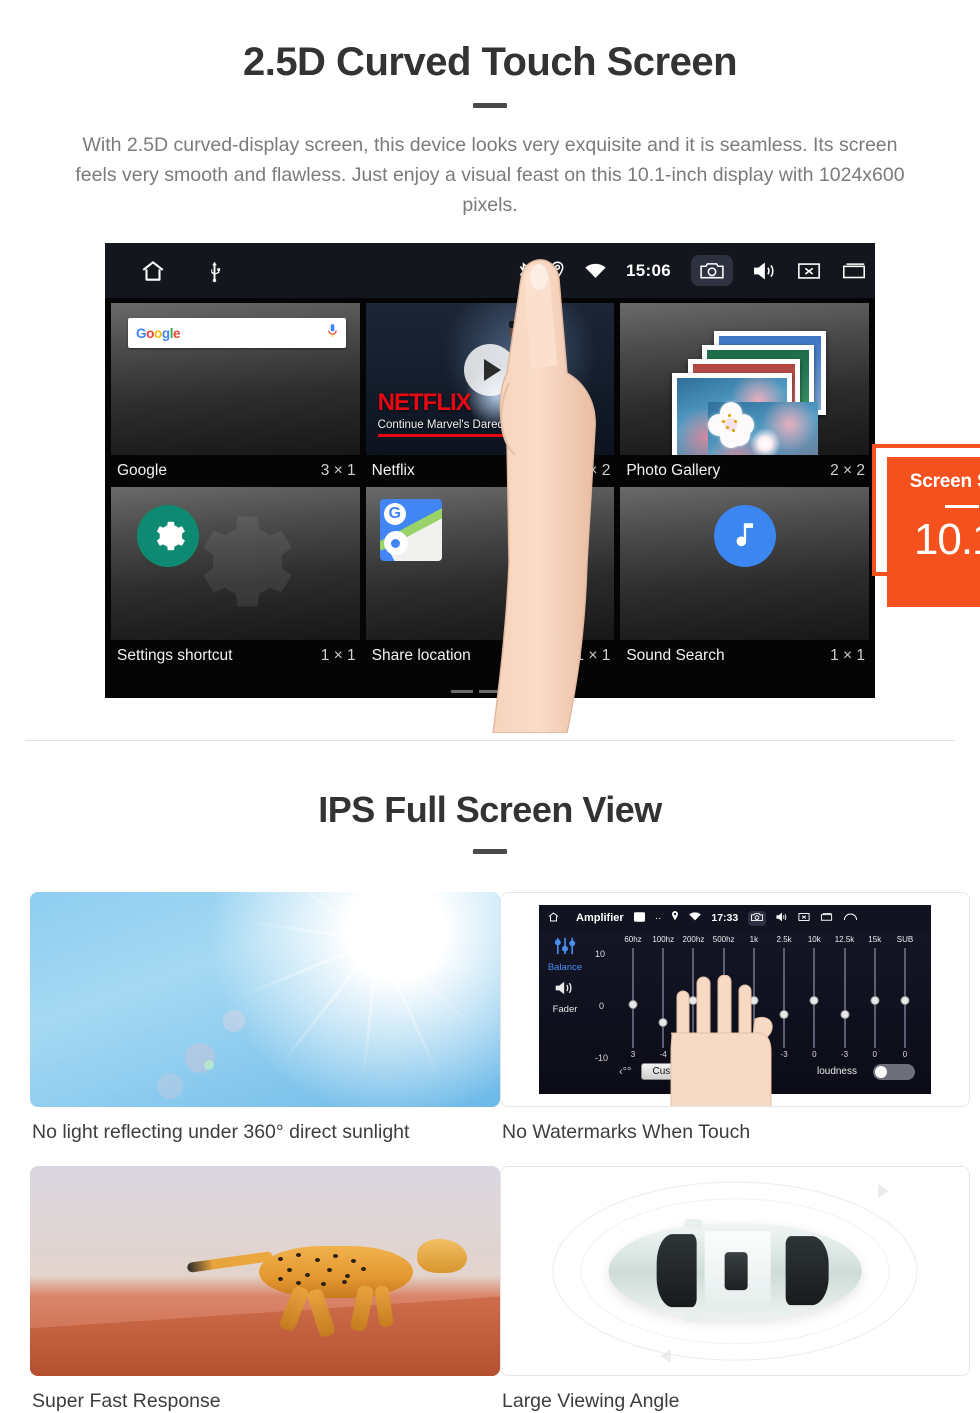 Image resolution: width=980 pixels, height=1413 pixels. What do you see at coordinates (490, 62) in the screenshot?
I see `page-title: 2.5D Curved Touch Screen` at bounding box center [490, 62].